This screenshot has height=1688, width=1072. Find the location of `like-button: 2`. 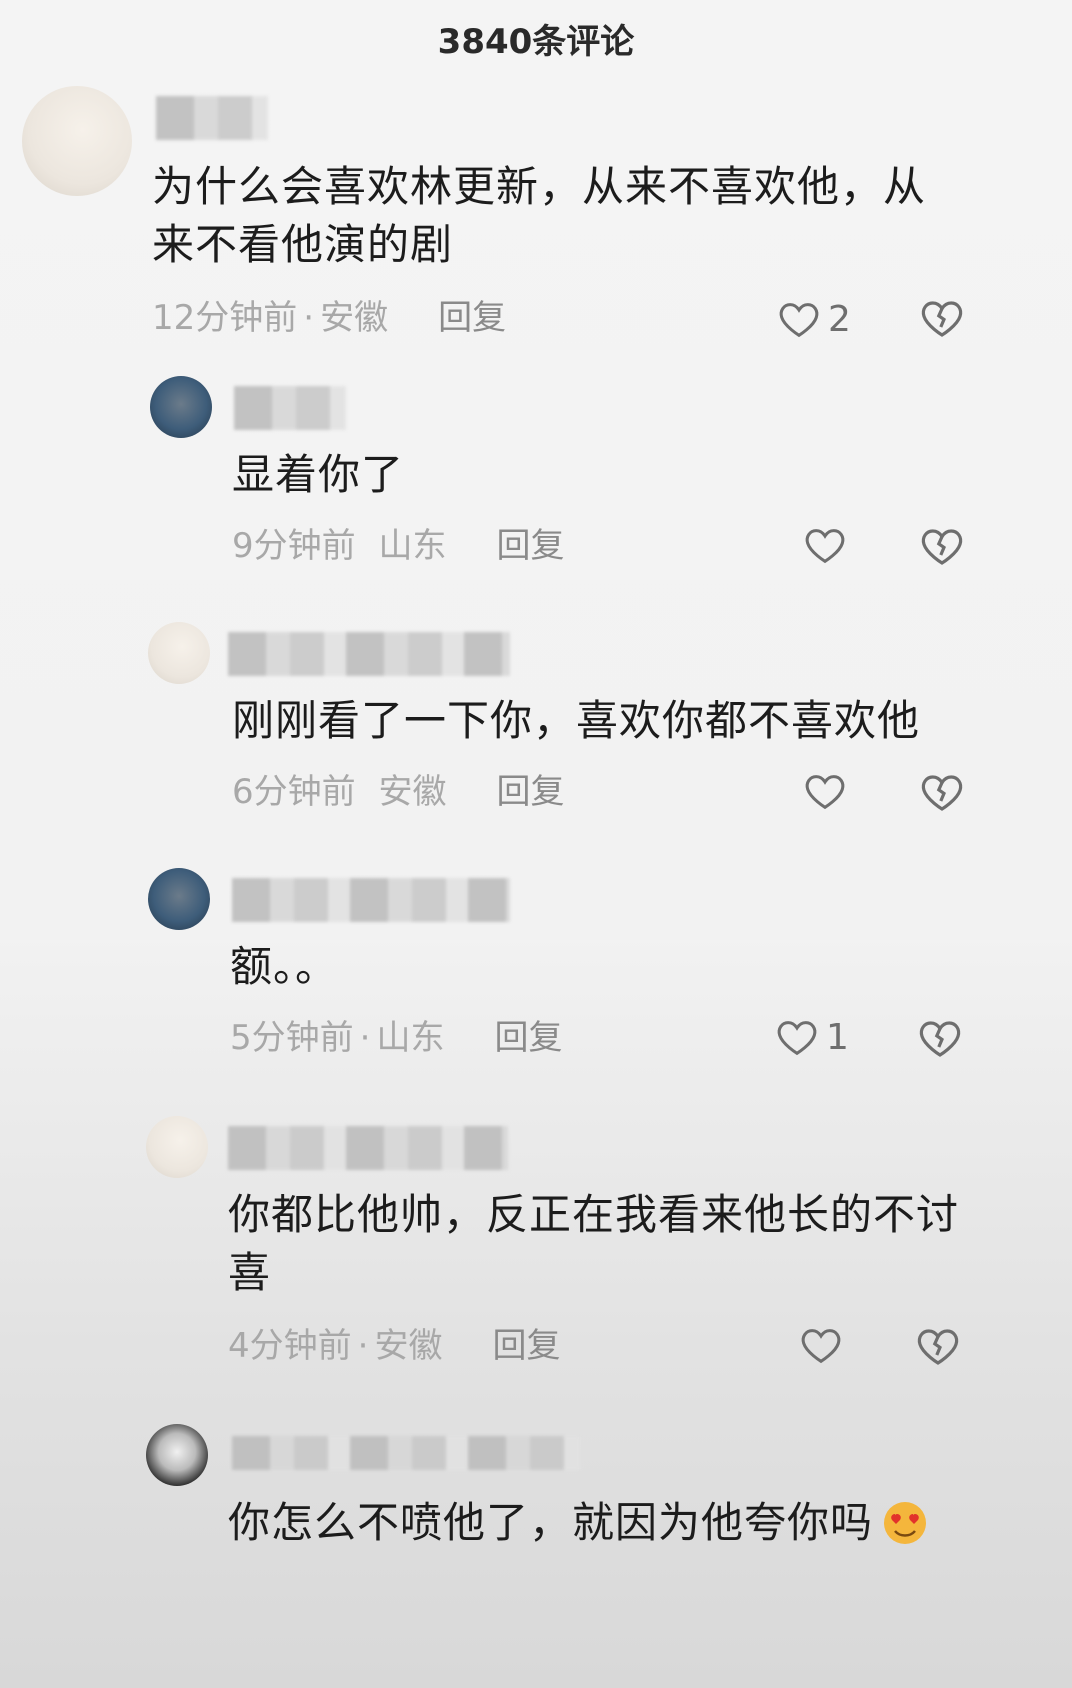

like-button: 2 is located at coordinates (813, 319).